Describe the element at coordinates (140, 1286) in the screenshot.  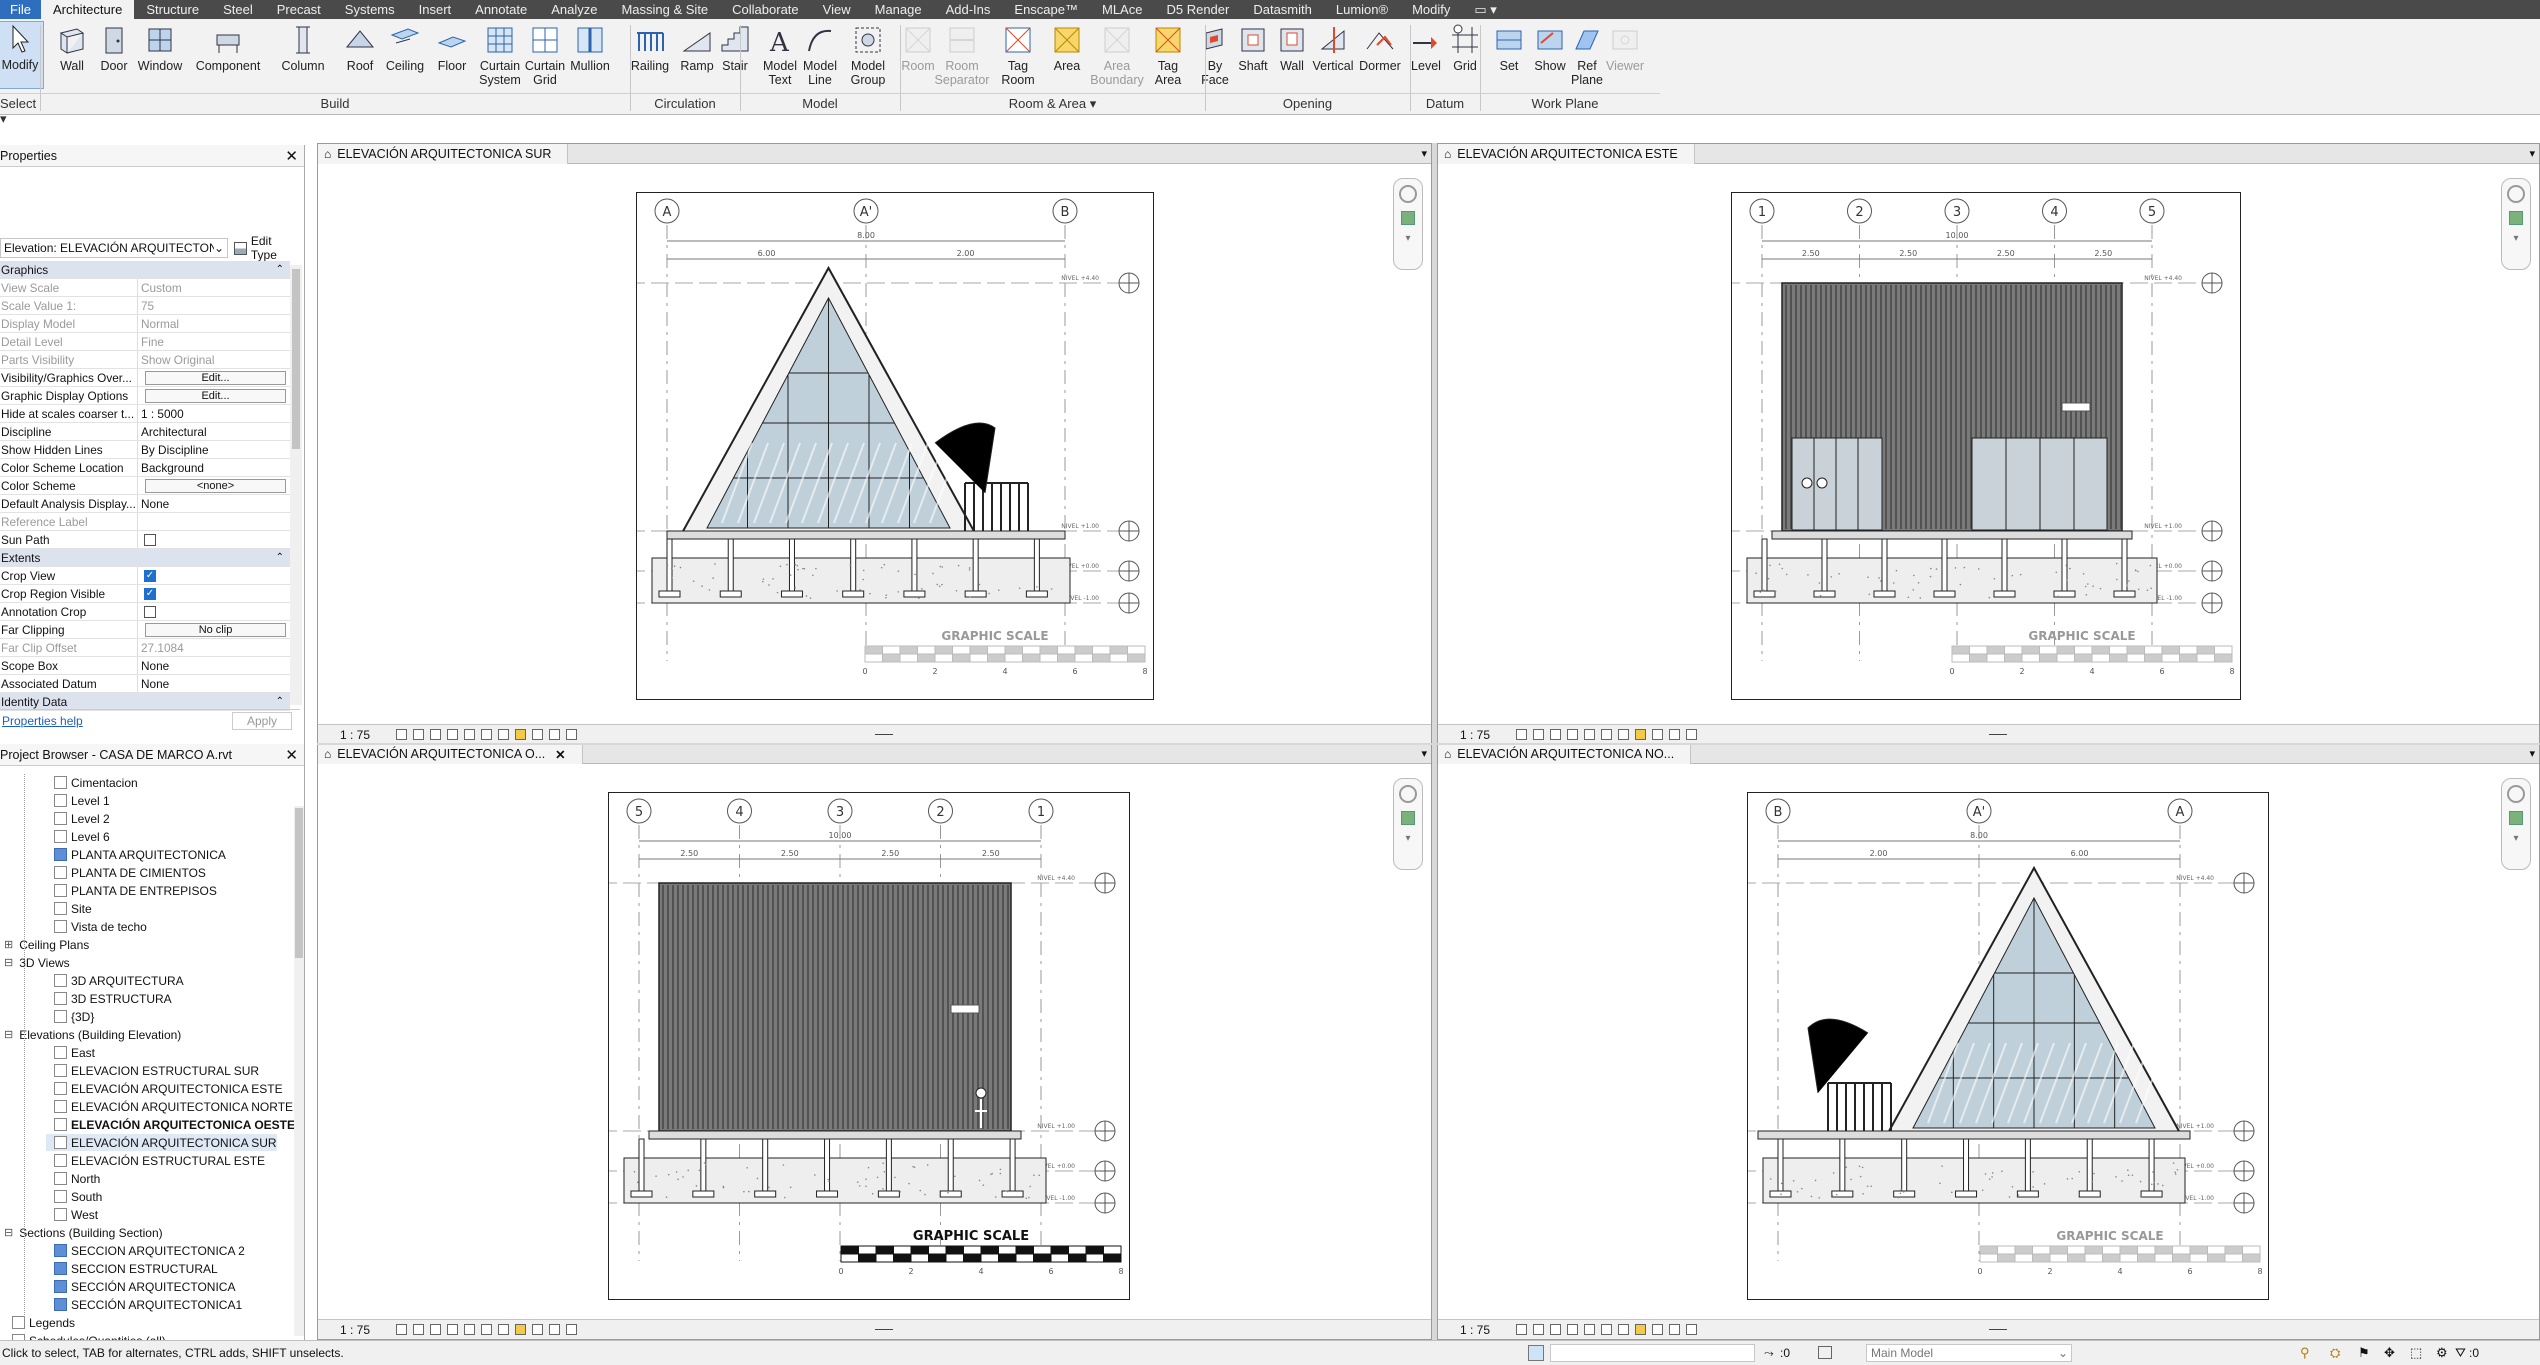
I see `browser-item: SECCIÓN ARQUITECTONICA` at that location.